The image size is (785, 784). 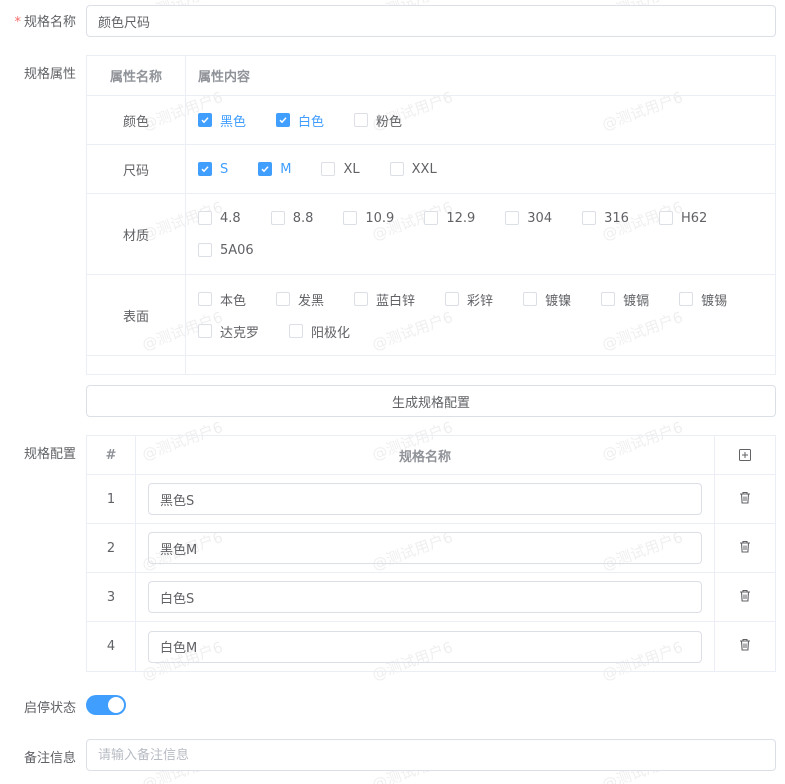 What do you see at coordinates (547, 299) in the screenshot?
I see `attribute-checkbox: 镀镍` at bounding box center [547, 299].